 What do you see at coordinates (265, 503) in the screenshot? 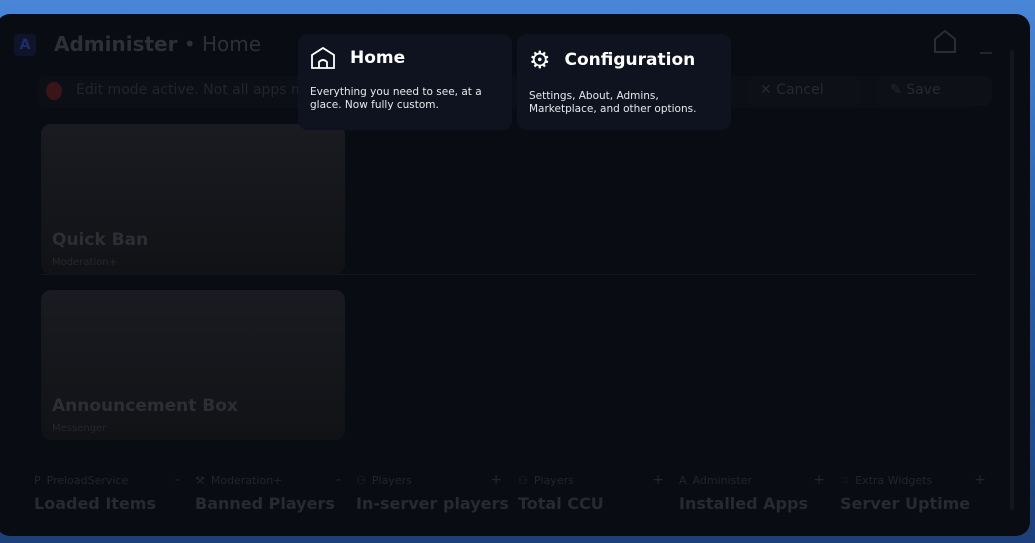
I see `stat-label: Banned Players` at bounding box center [265, 503].